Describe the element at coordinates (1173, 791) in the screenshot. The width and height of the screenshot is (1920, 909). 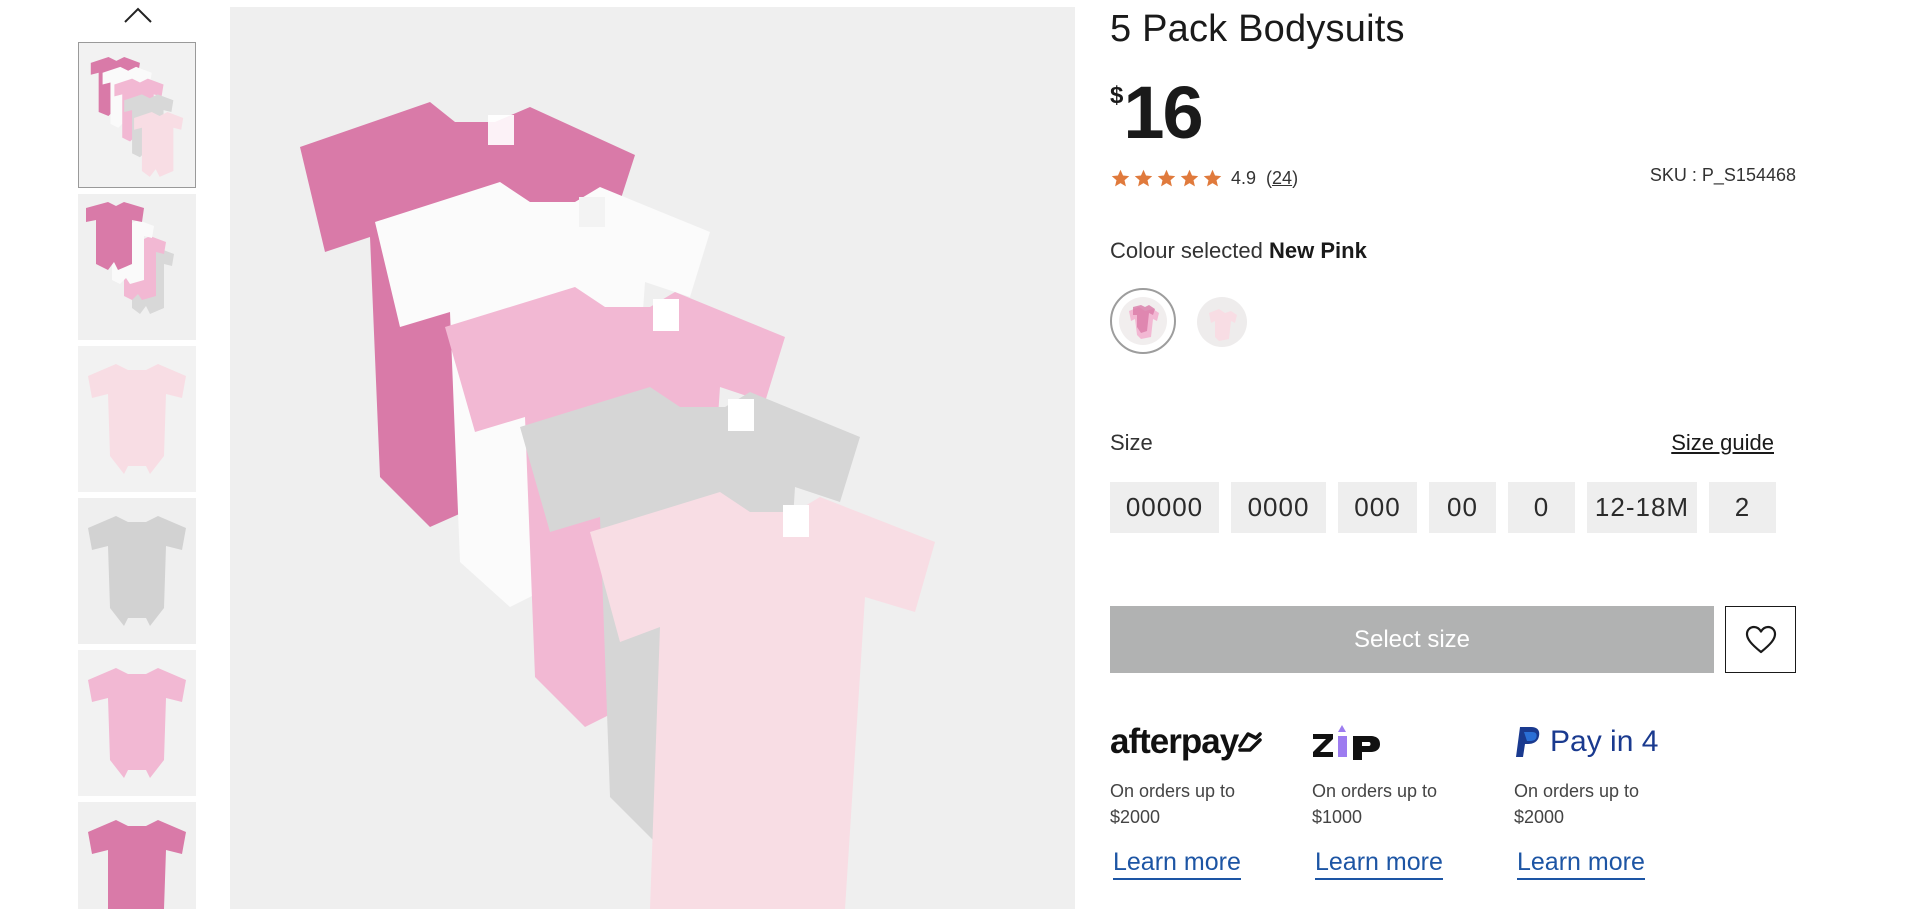
I see `afterpay-desc-line1: On orders up to` at that location.